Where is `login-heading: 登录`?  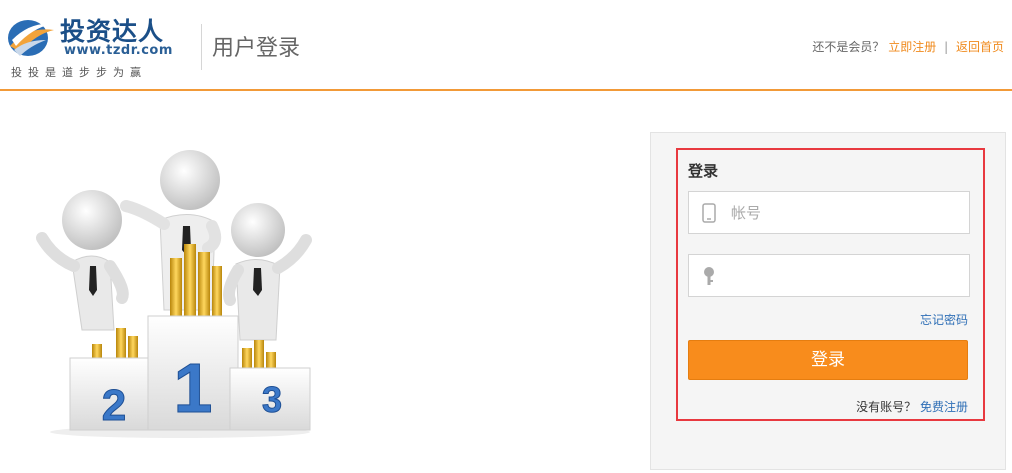 login-heading: 登录 is located at coordinates (703, 171).